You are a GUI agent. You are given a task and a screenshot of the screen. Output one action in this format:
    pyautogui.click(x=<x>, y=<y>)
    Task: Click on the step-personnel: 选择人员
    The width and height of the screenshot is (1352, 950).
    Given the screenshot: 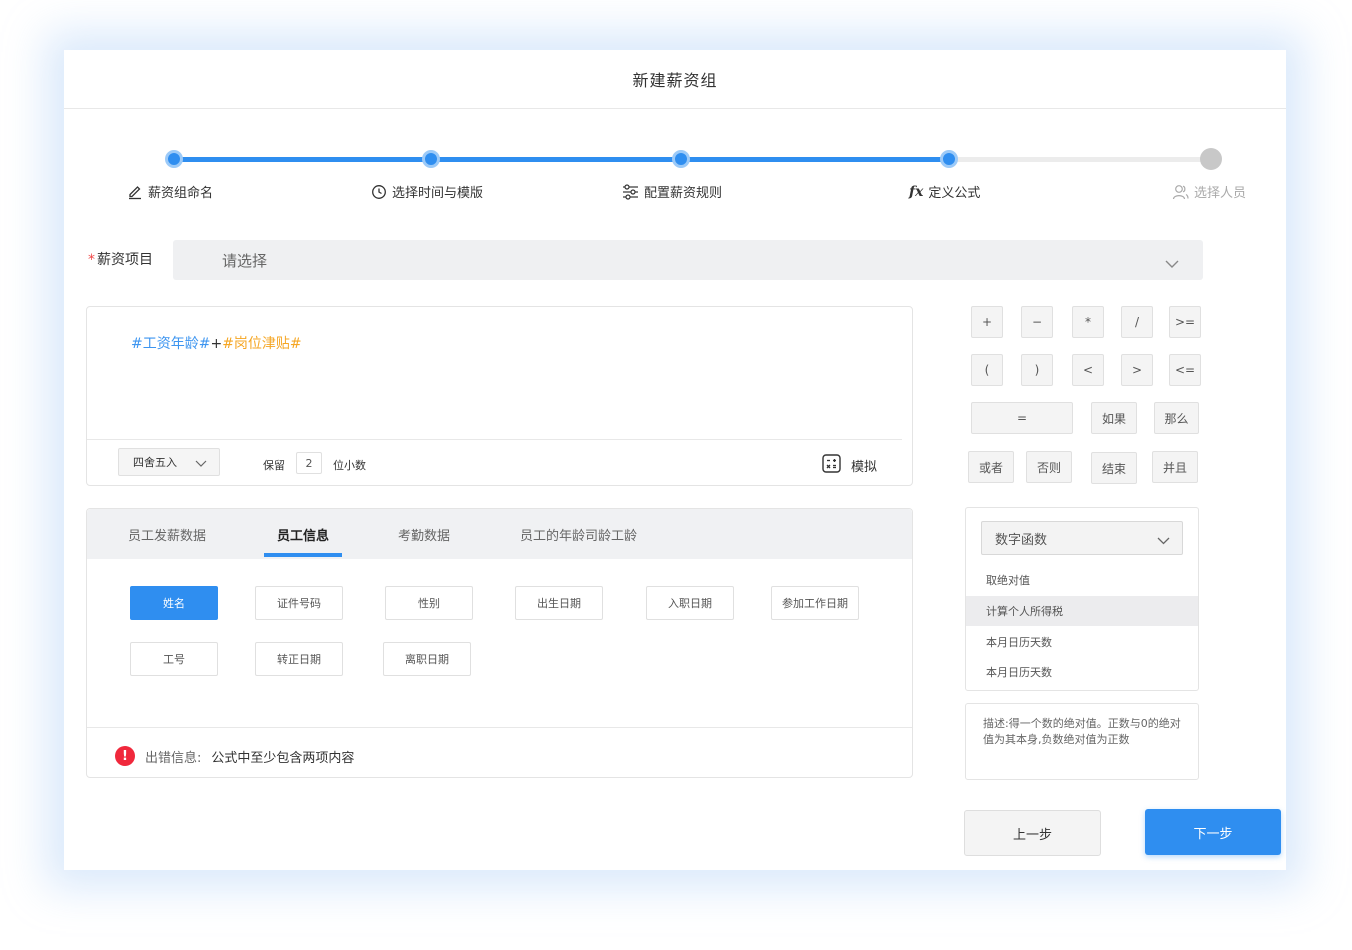 What is the action you would take?
    pyautogui.click(x=1209, y=191)
    